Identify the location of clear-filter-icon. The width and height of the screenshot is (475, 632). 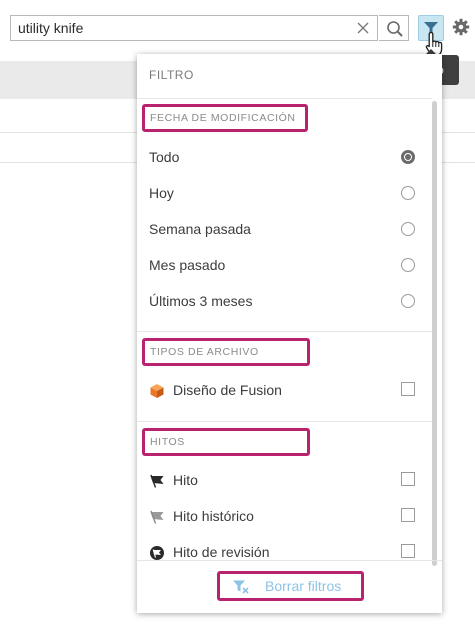
(241, 587).